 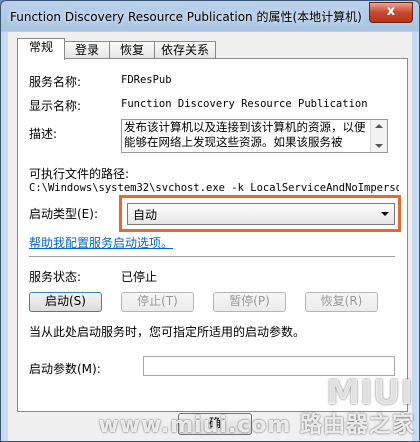 What do you see at coordinates (63, 214) in the screenshot?
I see `startup-type-label: 启动类型(E):` at bounding box center [63, 214].